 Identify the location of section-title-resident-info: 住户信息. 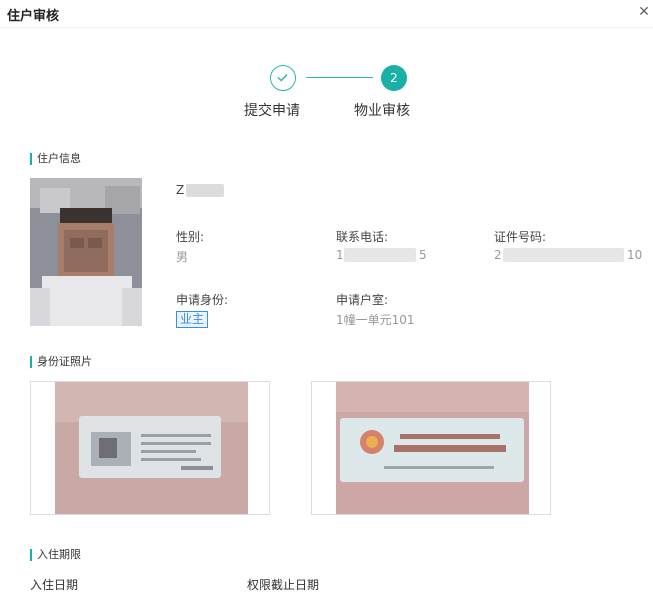
(55, 159).